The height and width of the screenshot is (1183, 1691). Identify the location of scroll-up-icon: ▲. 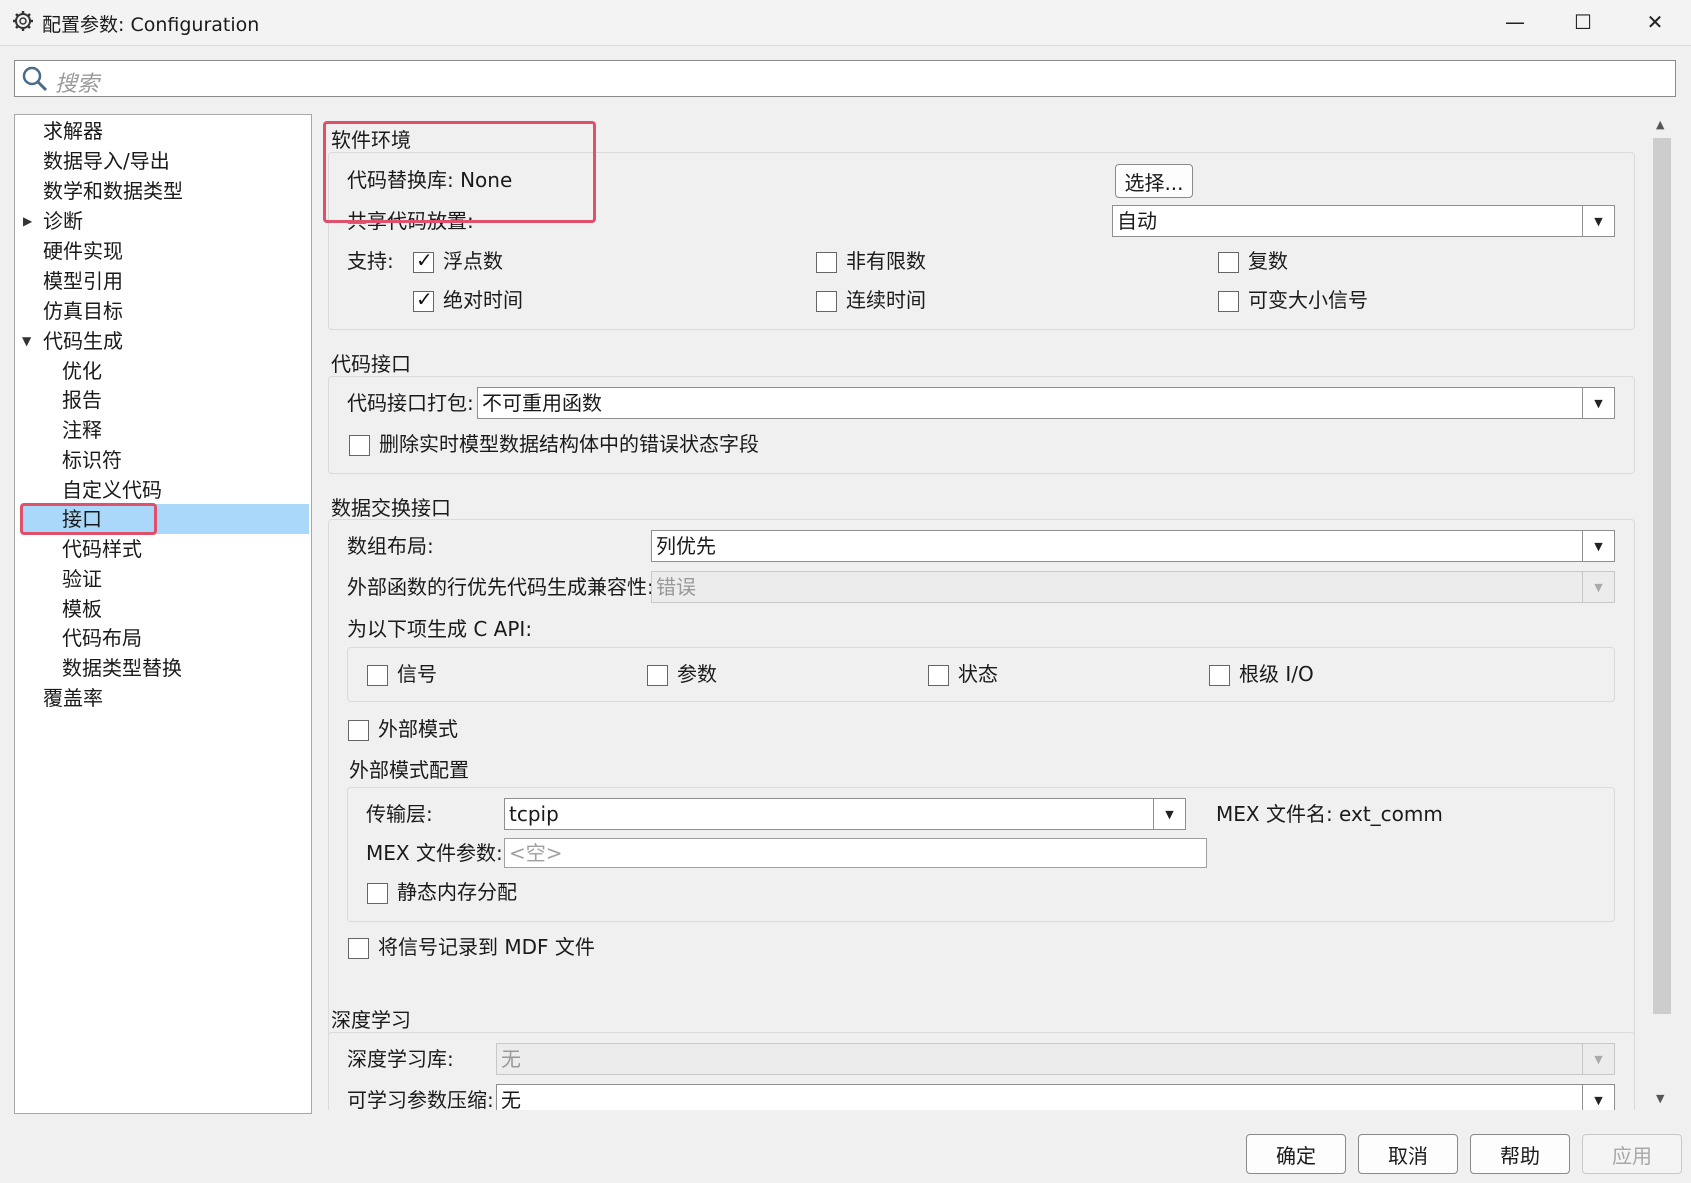
(1660, 124).